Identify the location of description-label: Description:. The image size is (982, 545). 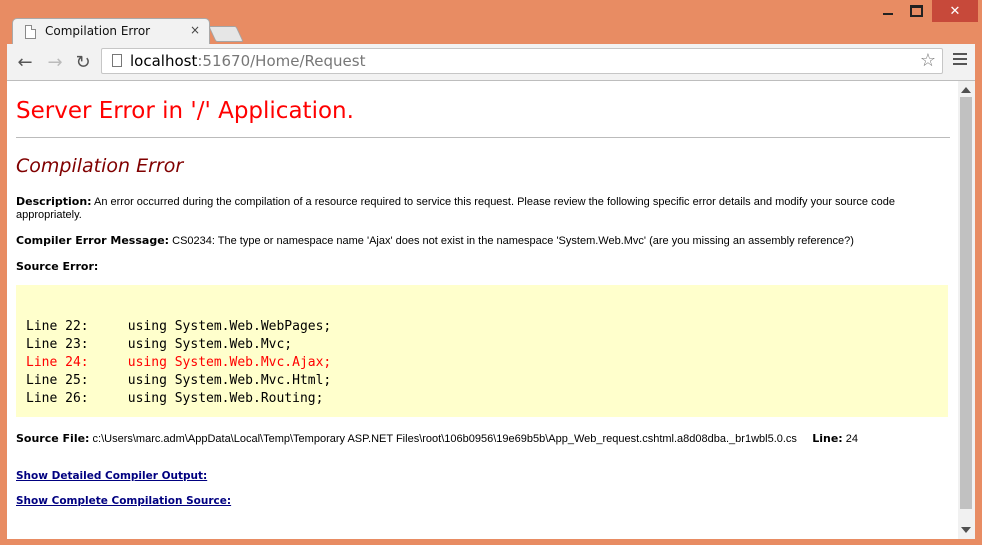
(54, 201).